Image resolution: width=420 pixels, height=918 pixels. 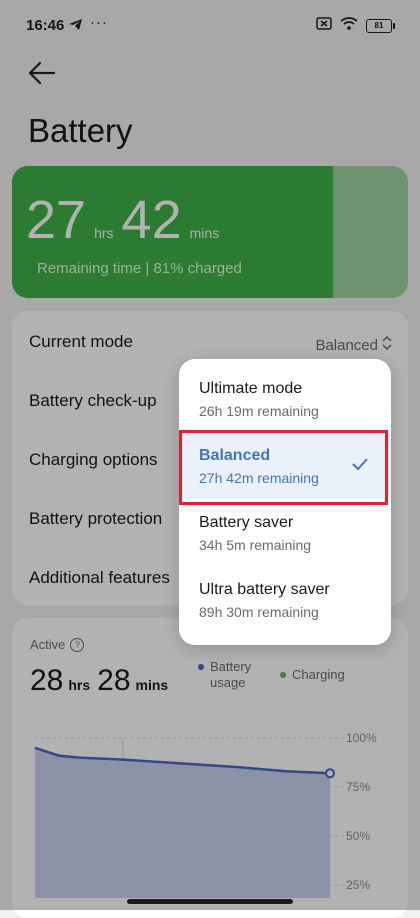 I want to click on mode-option-ultra-saver: Ultra battery saver 89h 30m remaining, so click(x=285, y=600).